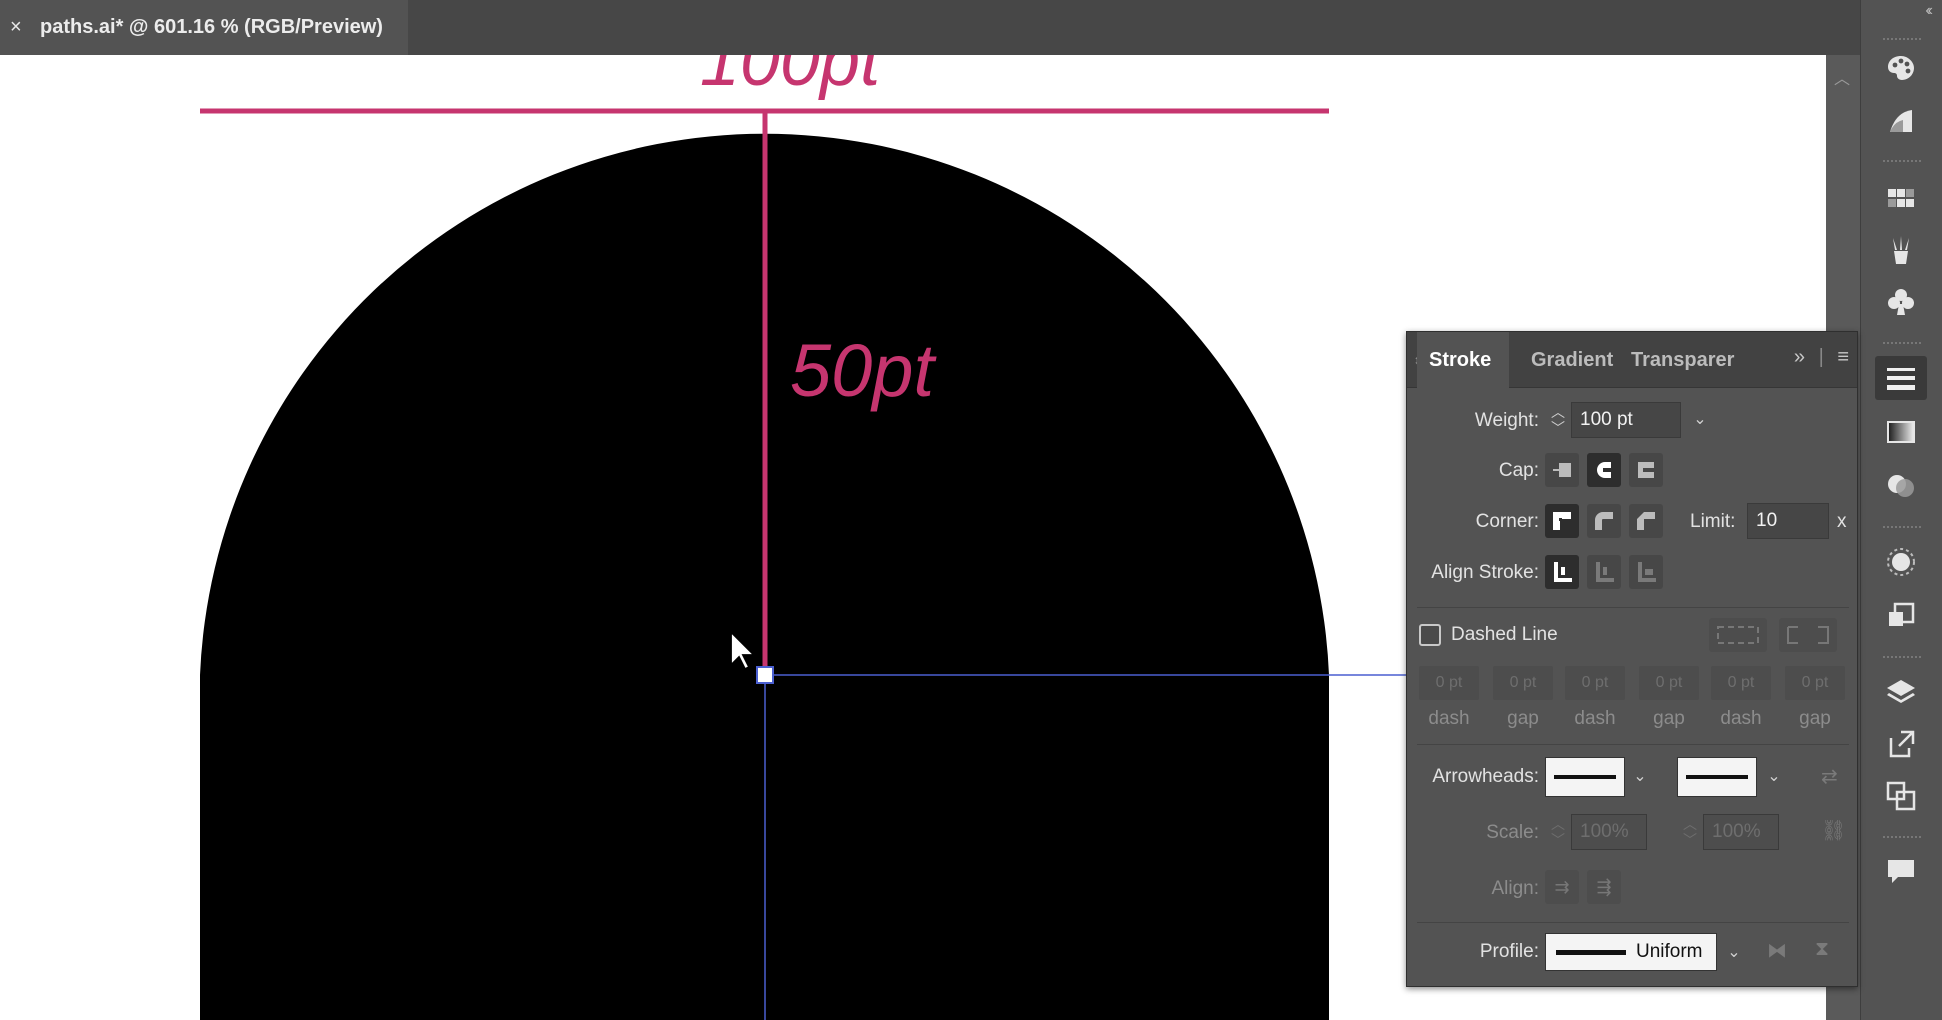 This screenshot has width=1942, height=1020. I want to click on round-cap-button, so click(1604, 470).